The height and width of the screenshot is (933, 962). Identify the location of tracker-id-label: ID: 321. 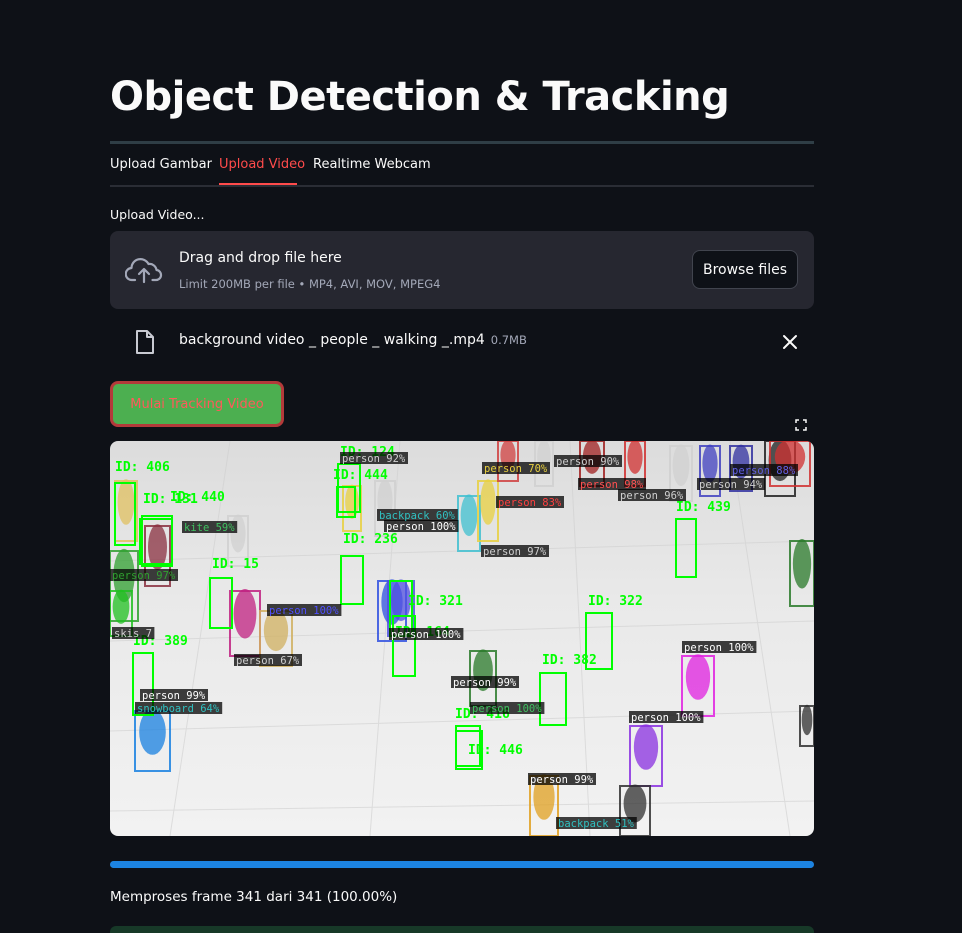
(435, 601).